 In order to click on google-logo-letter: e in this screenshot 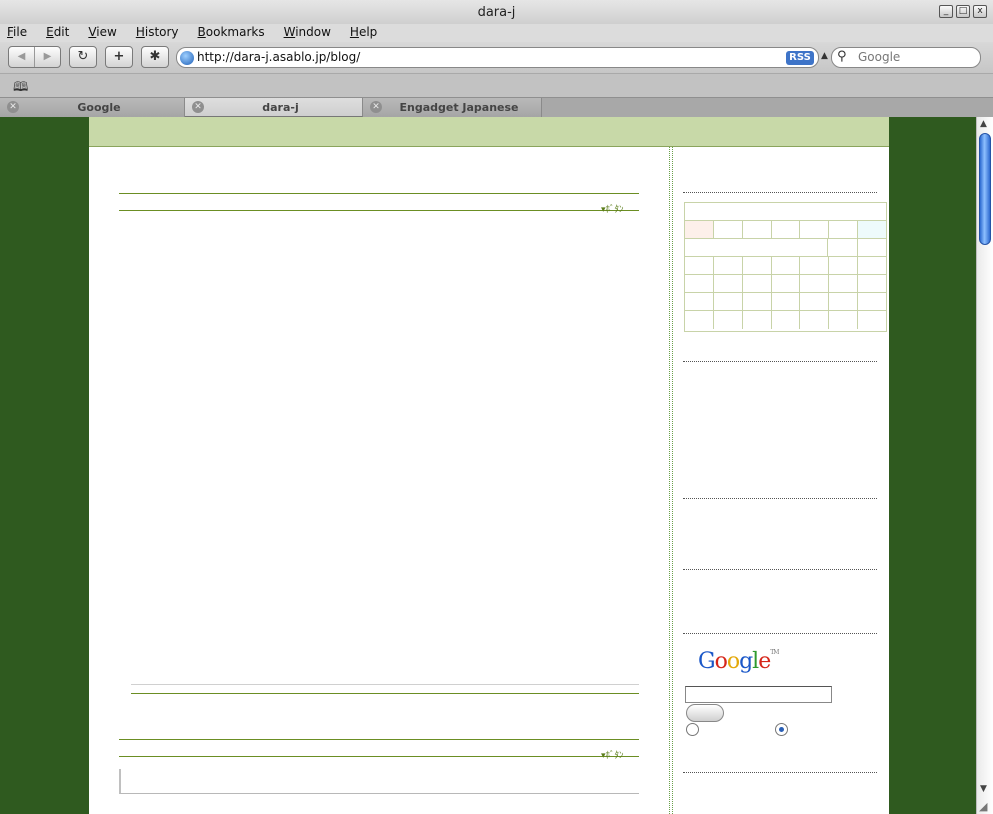, I will do `click(764, 661)`.